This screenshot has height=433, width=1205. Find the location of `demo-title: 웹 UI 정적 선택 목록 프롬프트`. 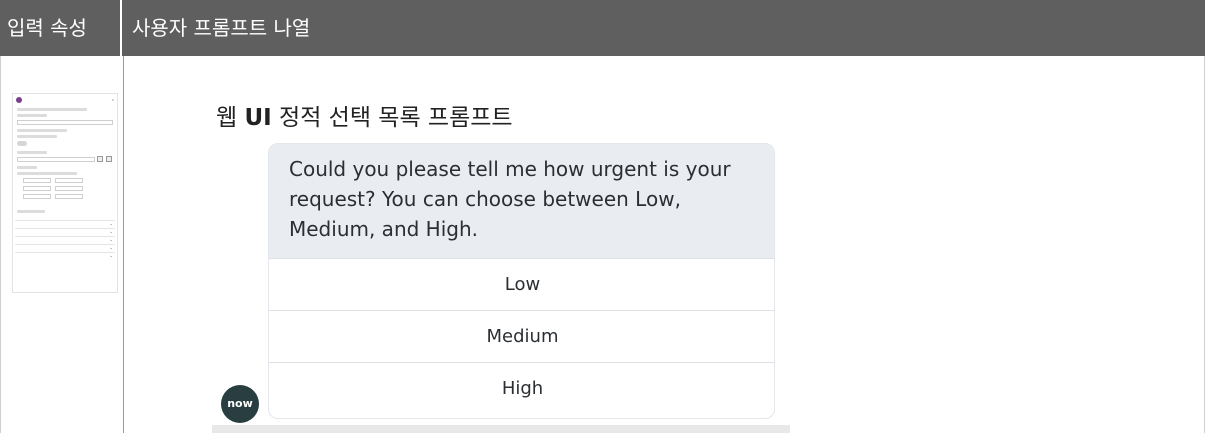

demo-title: 웹 UI 정적 선택 목록 프롬프트 is located at coordinates (364, 115).